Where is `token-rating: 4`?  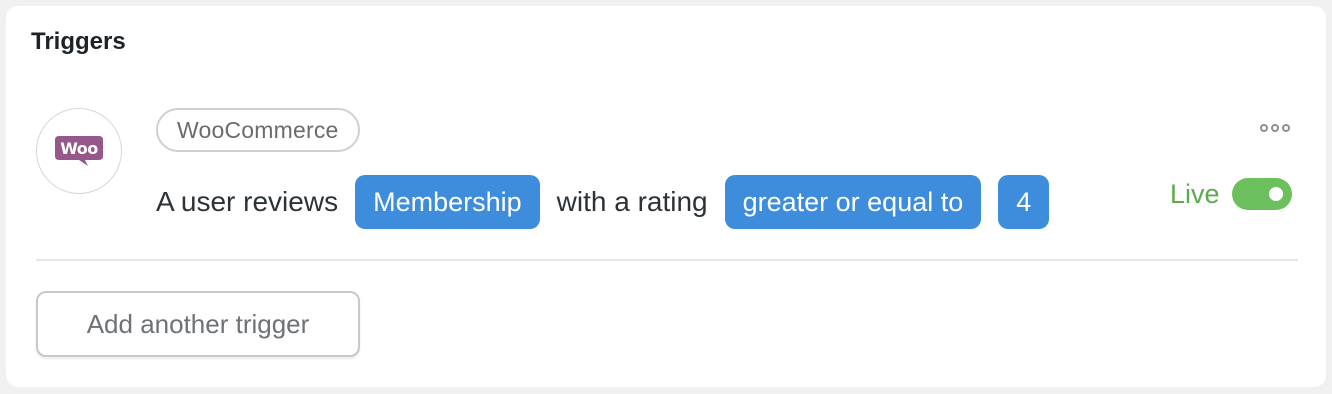
token-rating: 4 is located at coordinates (1024, 202).